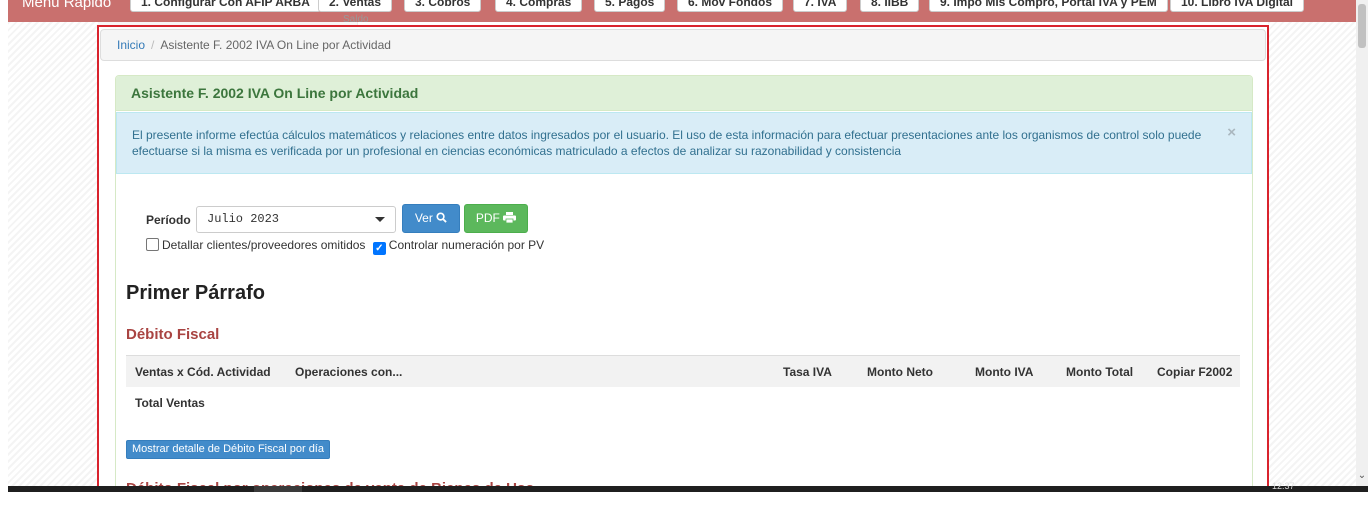  Describe the element at coordinates (225, 6) in the screenshot. I see `quick-button-configurar: 1. Configurar Con AFIP ARBA` at that location.